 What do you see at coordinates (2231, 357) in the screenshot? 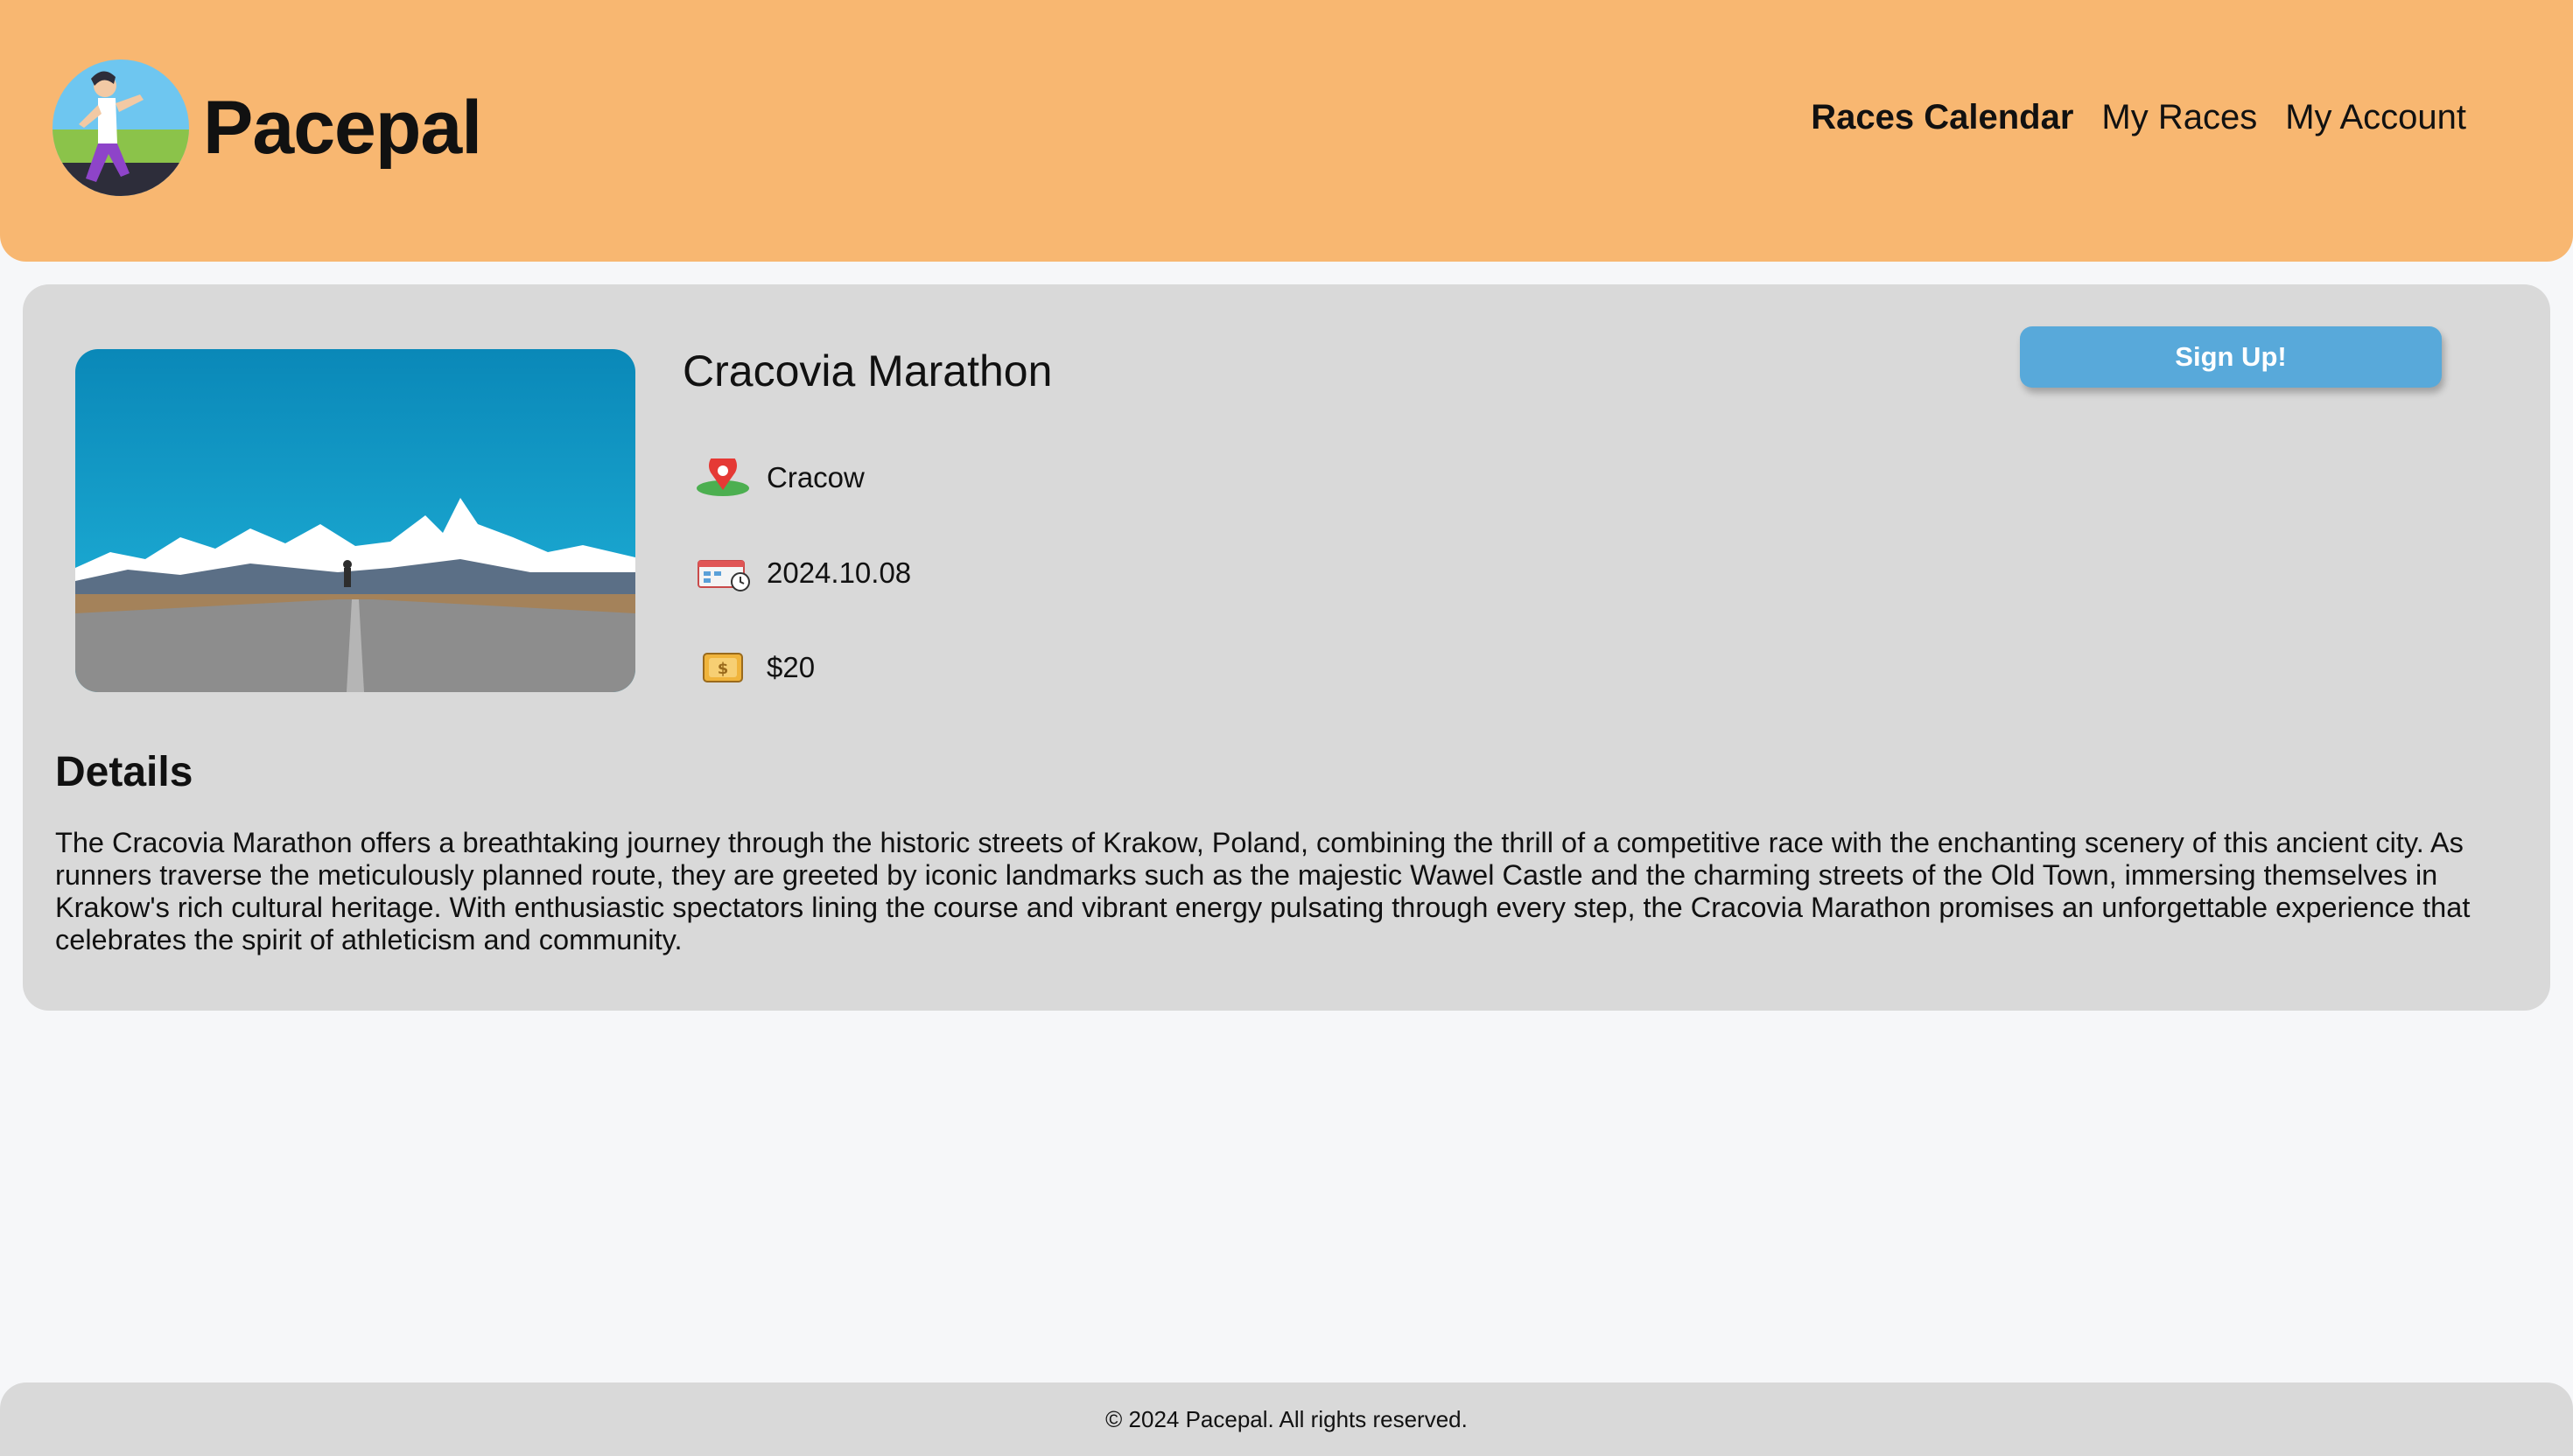
I see `sign-up-button: Sign Up!` at bounding box center [2231, 357].